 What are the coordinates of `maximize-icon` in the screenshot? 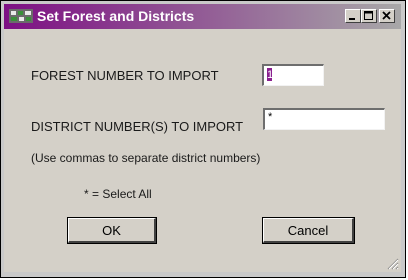 It's located at (368, 15).